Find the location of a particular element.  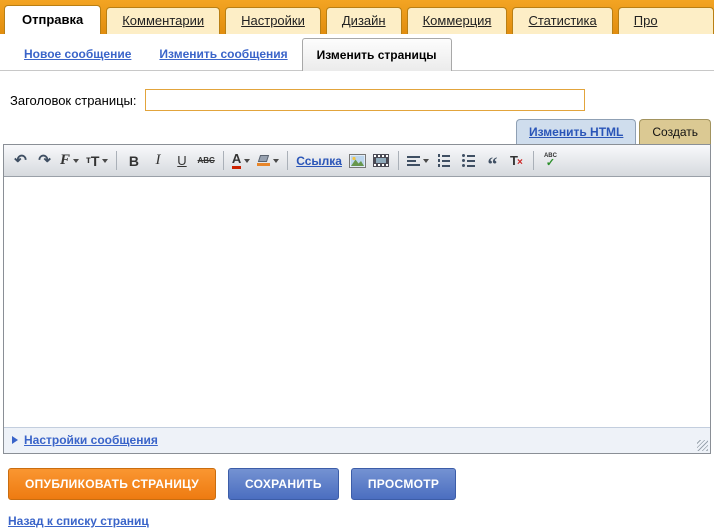

tab-monetize: Коммерция is located at coordinates (457, 20).